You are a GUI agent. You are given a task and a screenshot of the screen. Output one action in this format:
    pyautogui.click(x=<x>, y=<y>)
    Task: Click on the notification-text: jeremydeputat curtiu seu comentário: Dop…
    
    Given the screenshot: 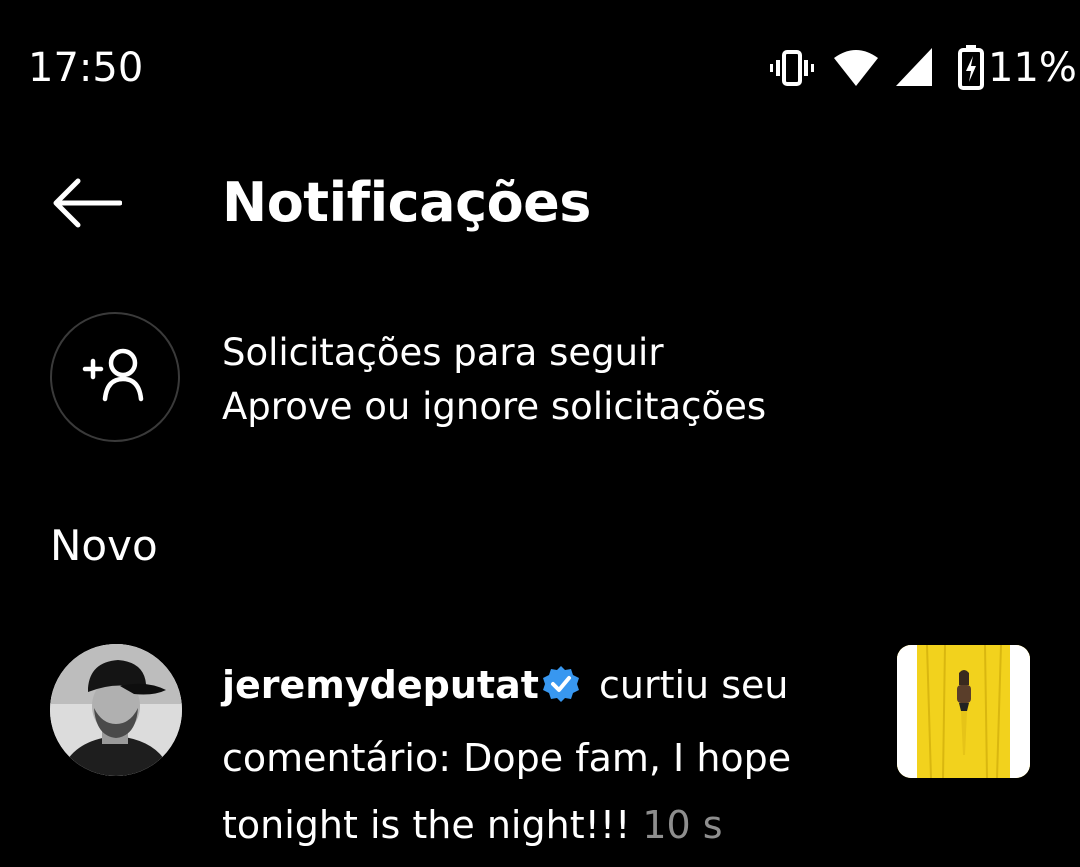 What is the action you would take?
    pyautogui.click(x=532, y=755)
    